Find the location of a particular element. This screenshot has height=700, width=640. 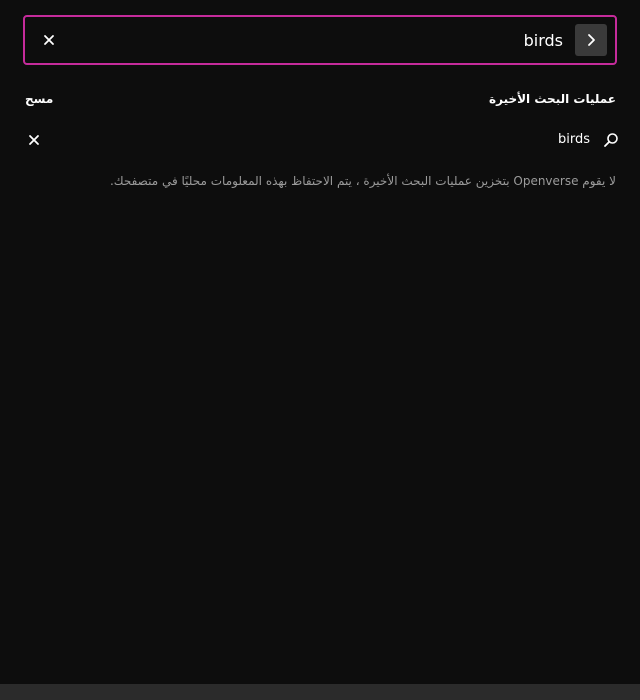

search-input is located at coordinates (333, 40).